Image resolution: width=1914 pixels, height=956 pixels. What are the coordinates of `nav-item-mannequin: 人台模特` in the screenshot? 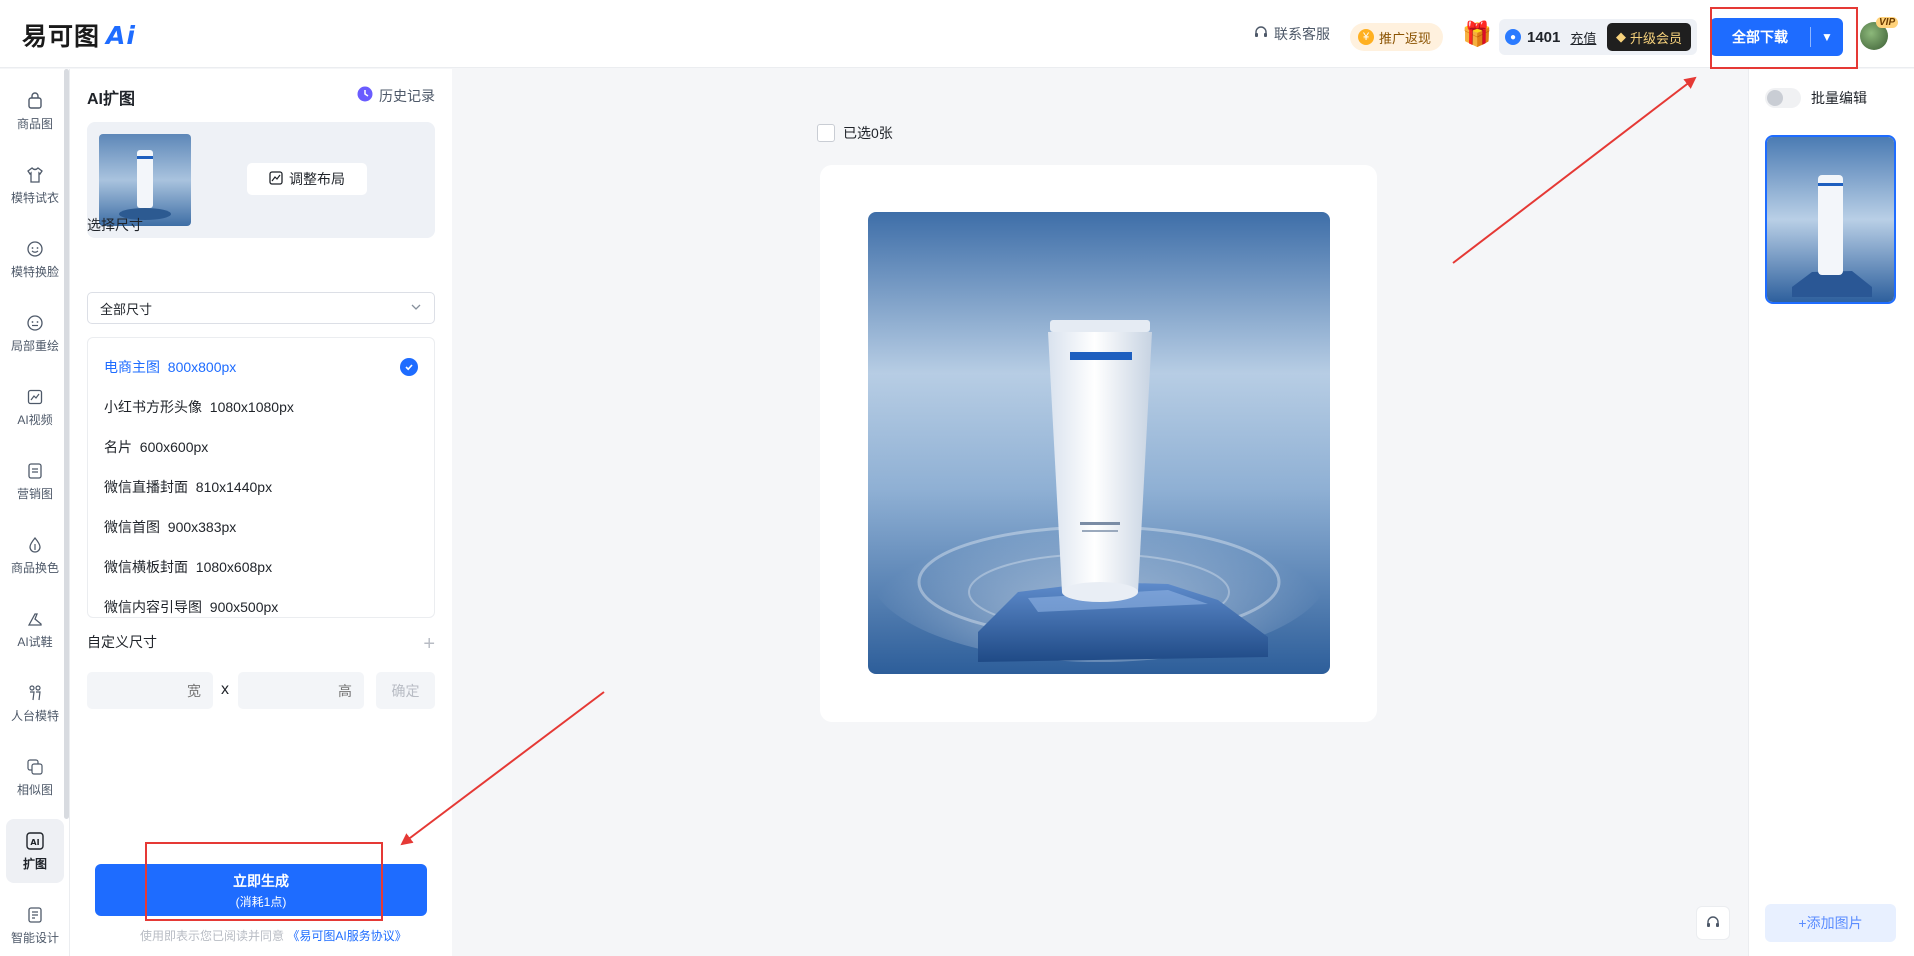 It's located at (35, 703).